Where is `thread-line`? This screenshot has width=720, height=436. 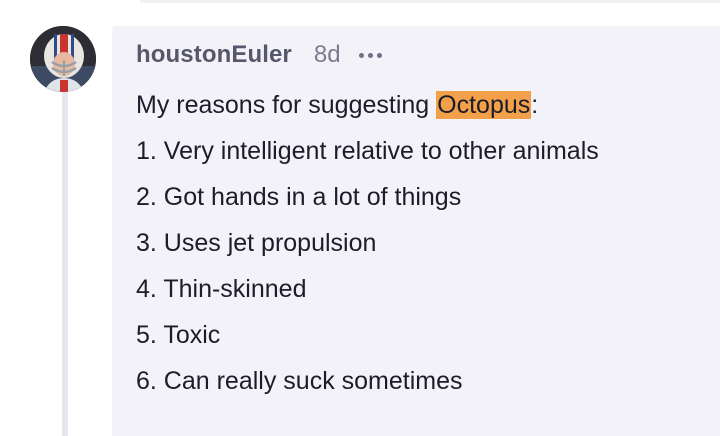 thread-line is located at coordinates (65, 264).